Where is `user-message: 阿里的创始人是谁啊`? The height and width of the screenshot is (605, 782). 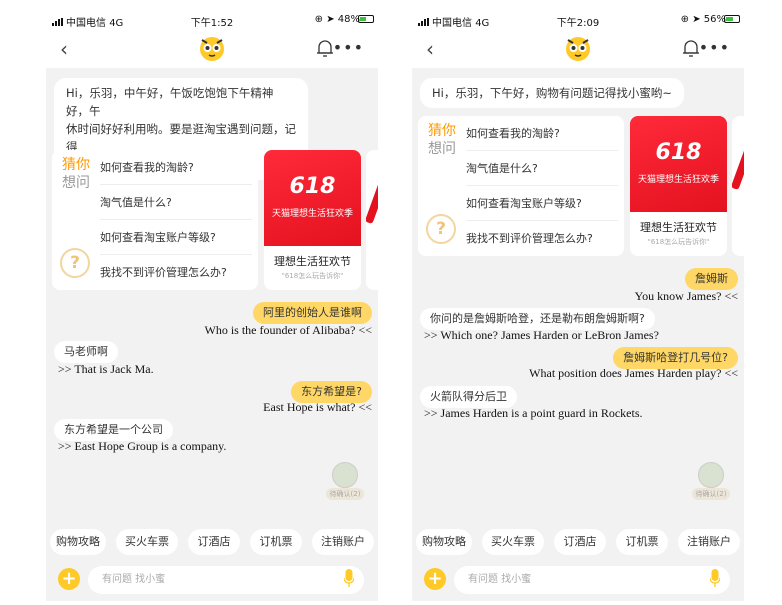 user-message: 阿里的创始人是谁啊 is located at coordinates (312, 313).